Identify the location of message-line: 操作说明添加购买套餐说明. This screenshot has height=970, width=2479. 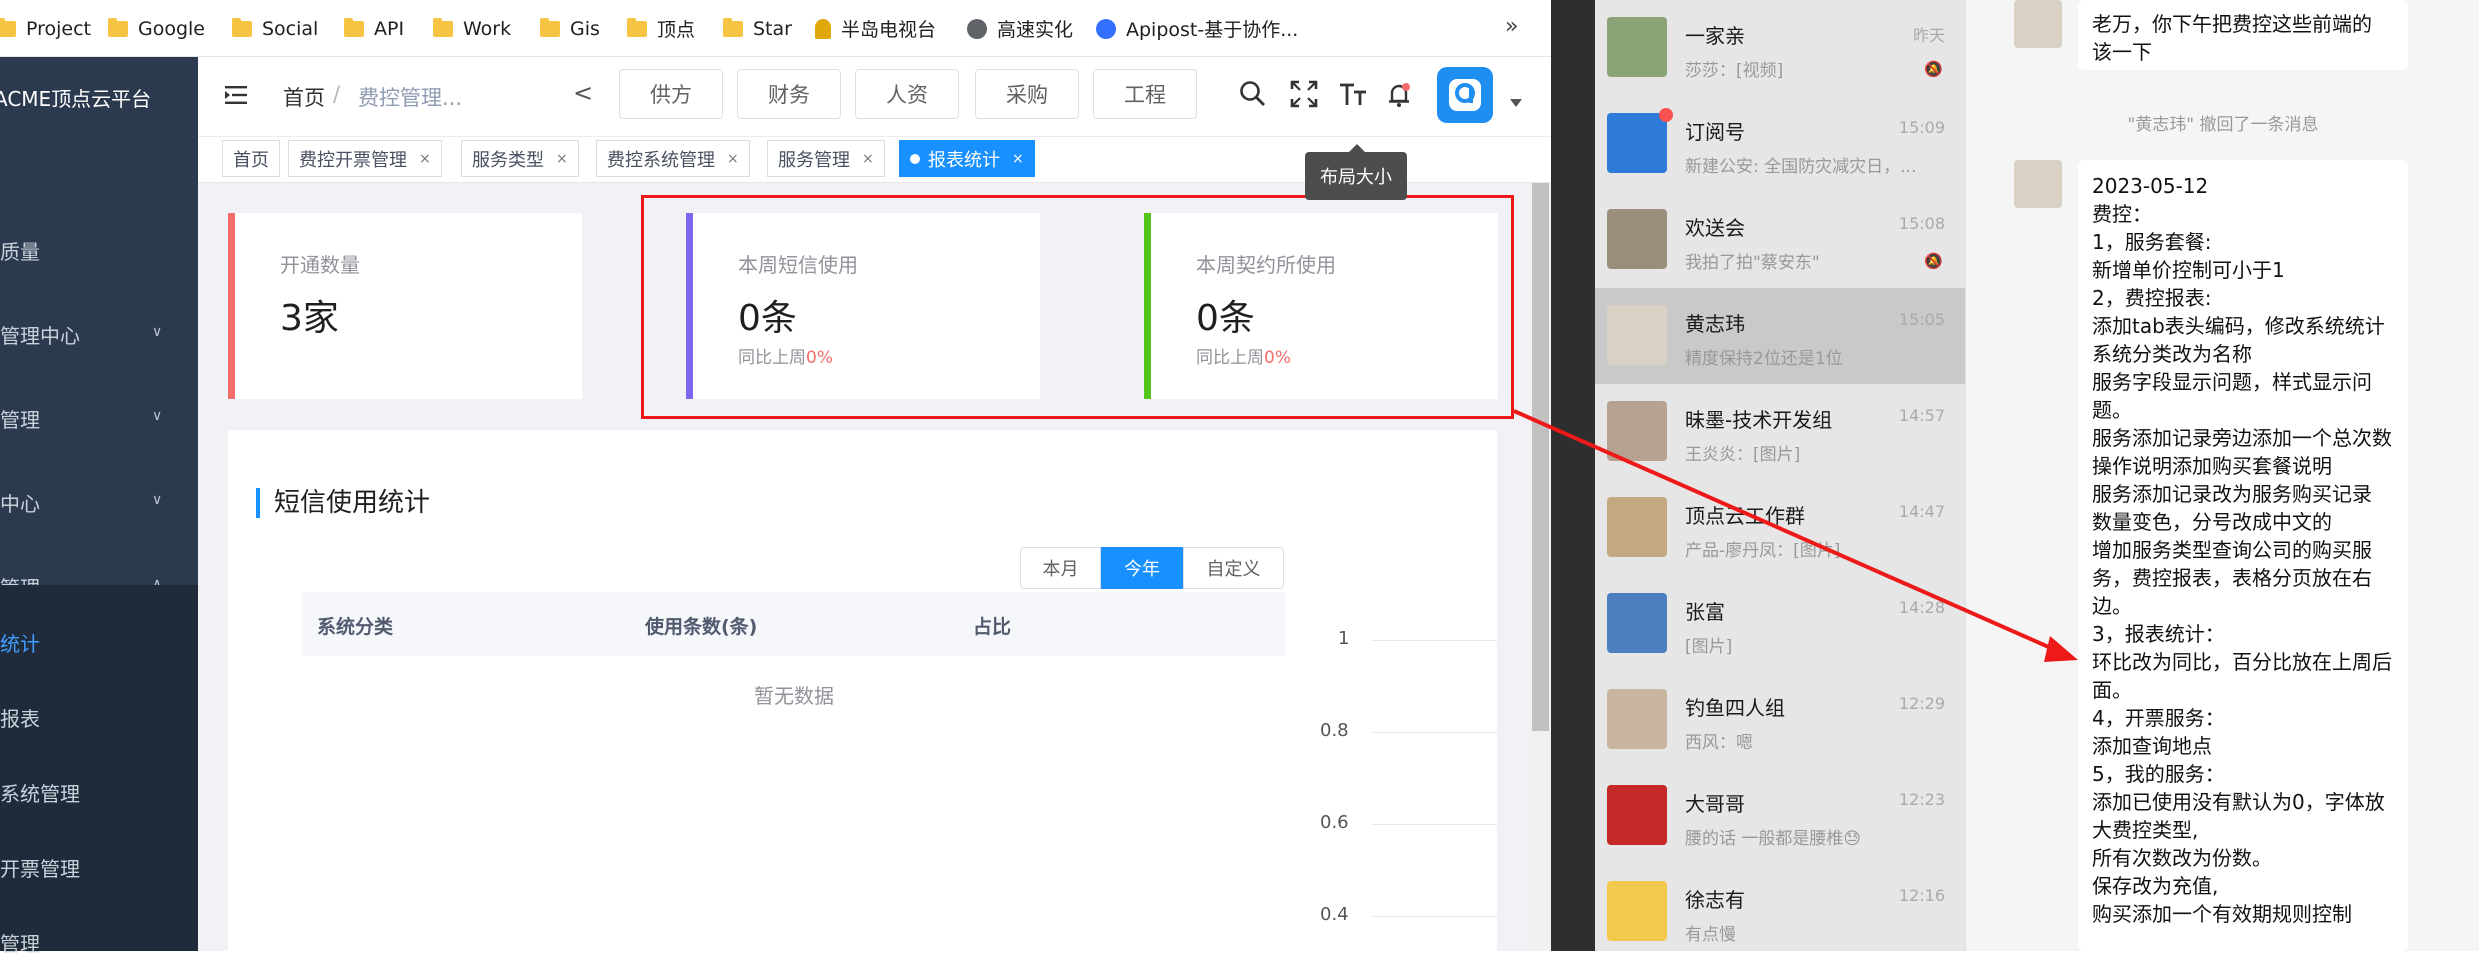
(2212, 466).